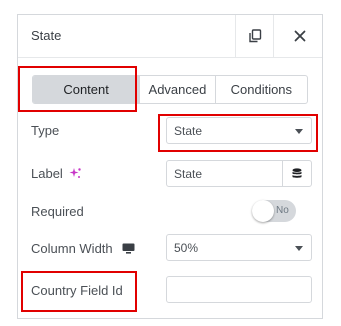 The image size is (341, 326). Describe the element at coordinates (46, 35) in the screenshot. I see `panel-title: State` at that location.